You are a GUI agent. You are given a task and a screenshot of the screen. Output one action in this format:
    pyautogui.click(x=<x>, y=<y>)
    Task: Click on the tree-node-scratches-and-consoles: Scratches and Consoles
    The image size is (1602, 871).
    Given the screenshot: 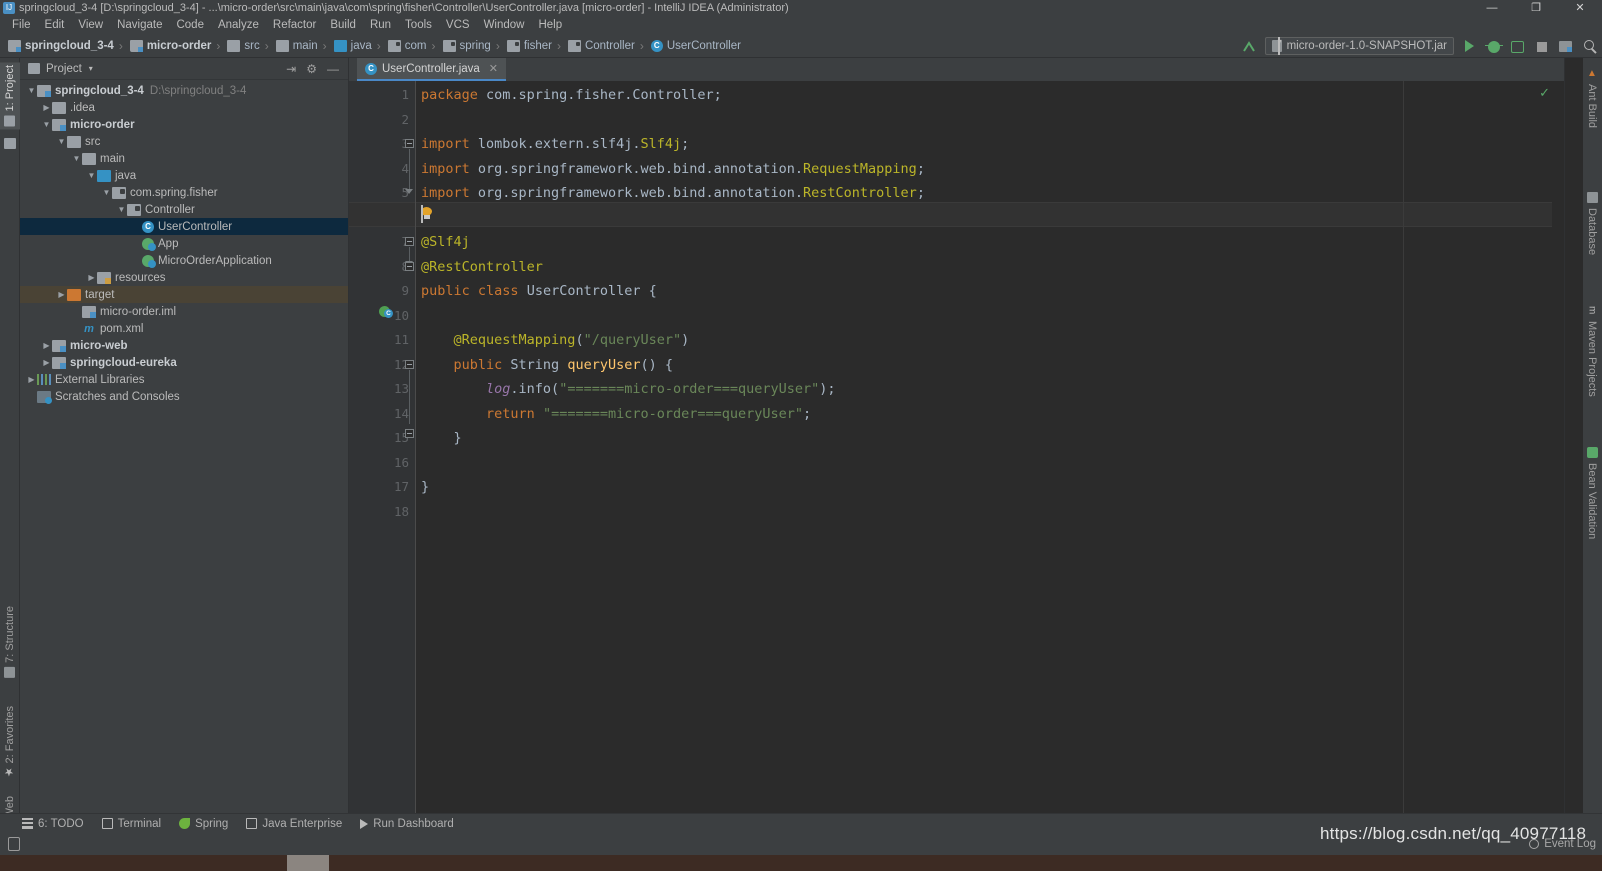 What is the action you would take?
    pyautogui.click(x=184, y=396)
    